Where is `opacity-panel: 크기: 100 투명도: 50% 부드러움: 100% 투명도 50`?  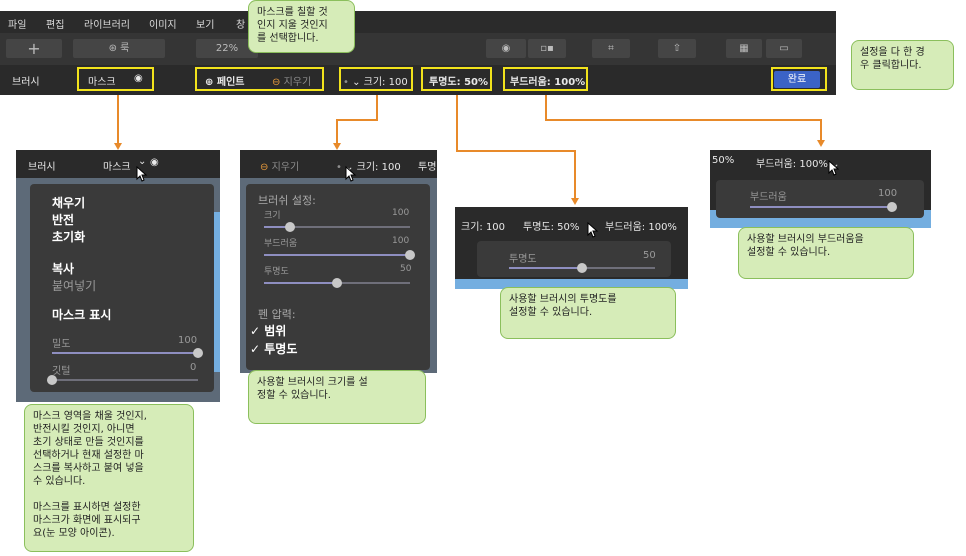
opacity-panel: 크기: 100 투명도: 50% 부드러움: 100% 투명도 50 is located at coordinates (571, 248).